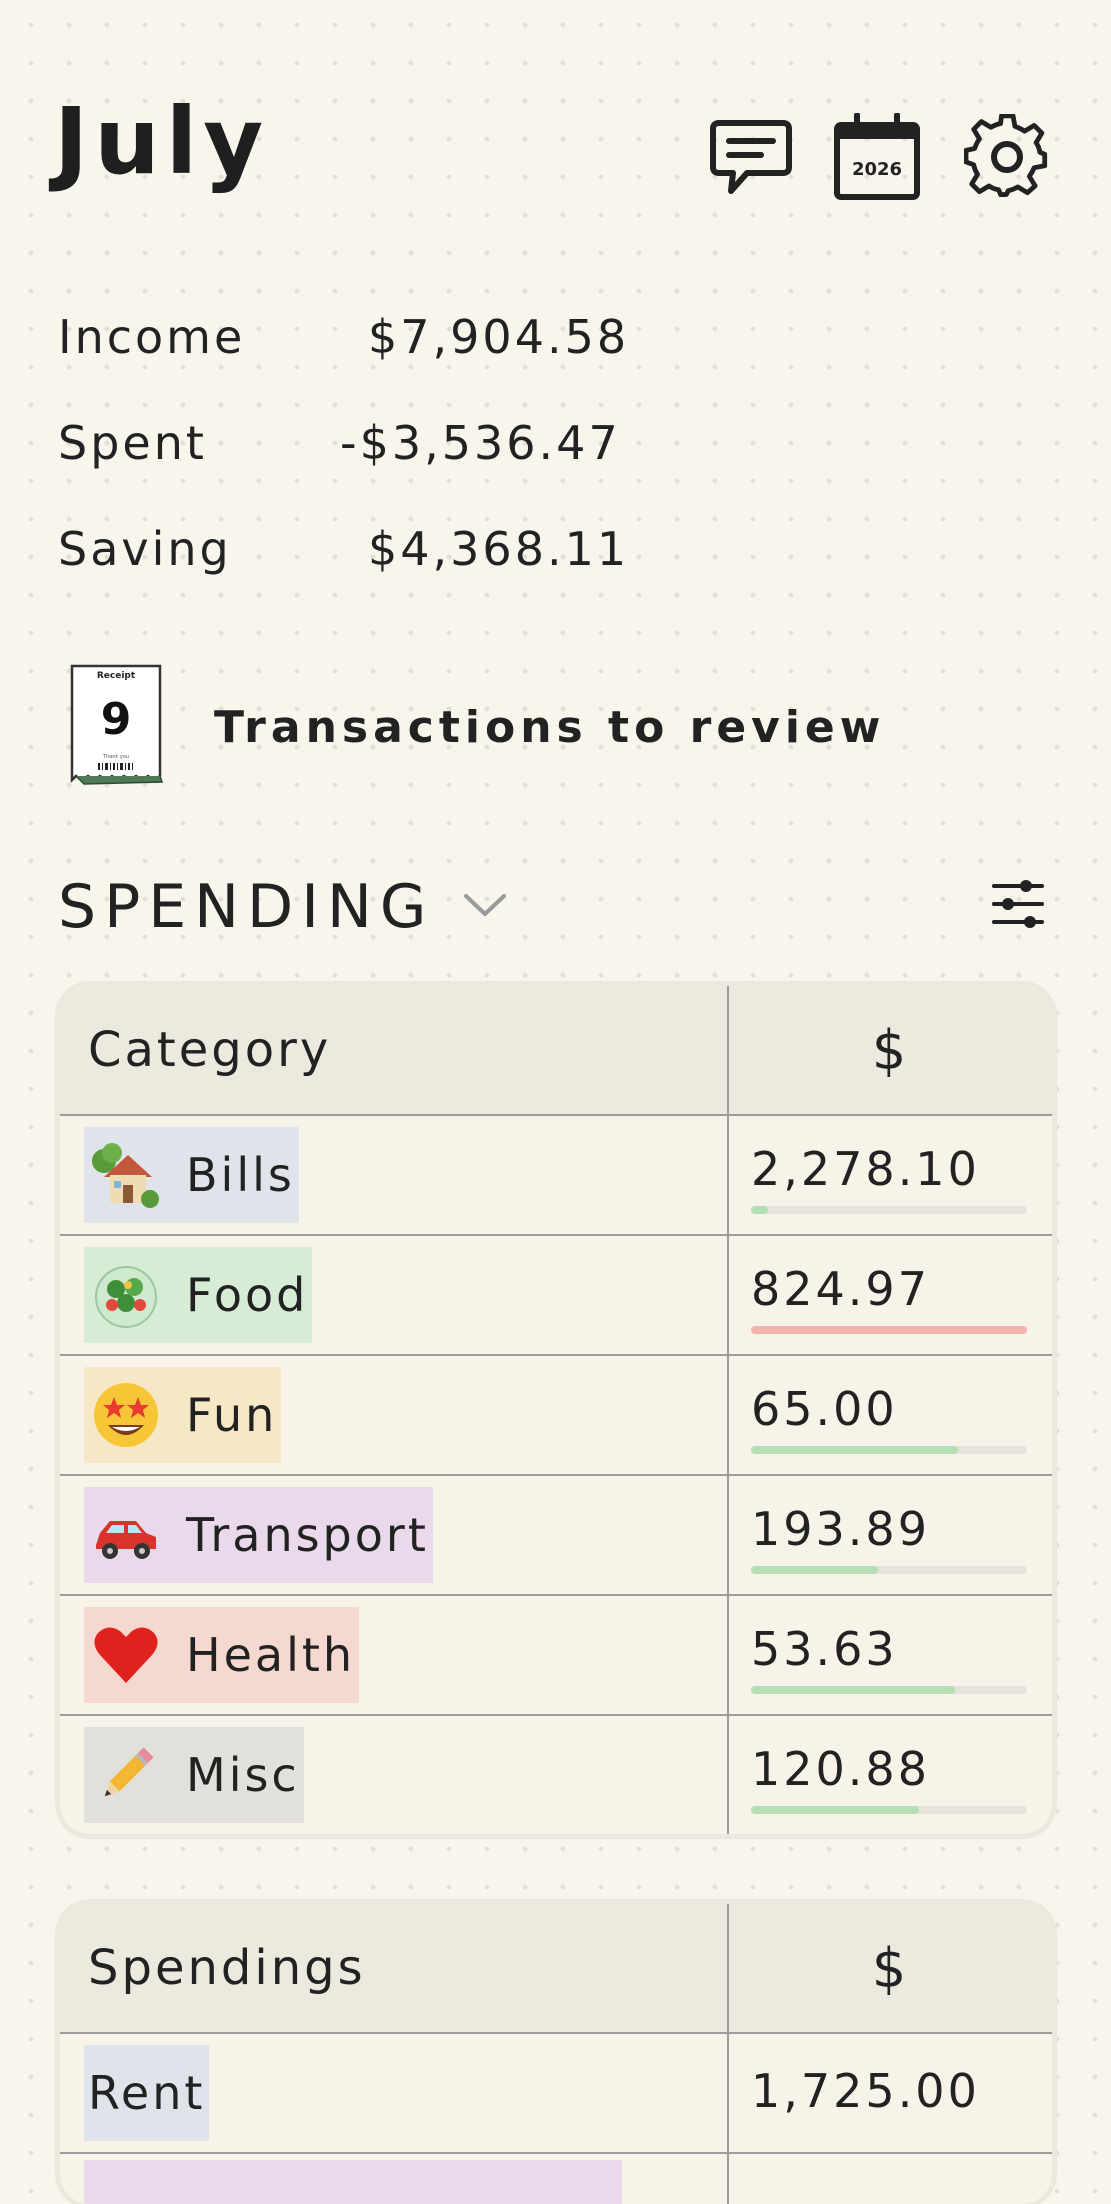 Image resolution: width=1111 pixels, height=2204 pixels. Describe the element at coordinates (126, 1655) in the screenshot. I see `heart-icon` at that location.